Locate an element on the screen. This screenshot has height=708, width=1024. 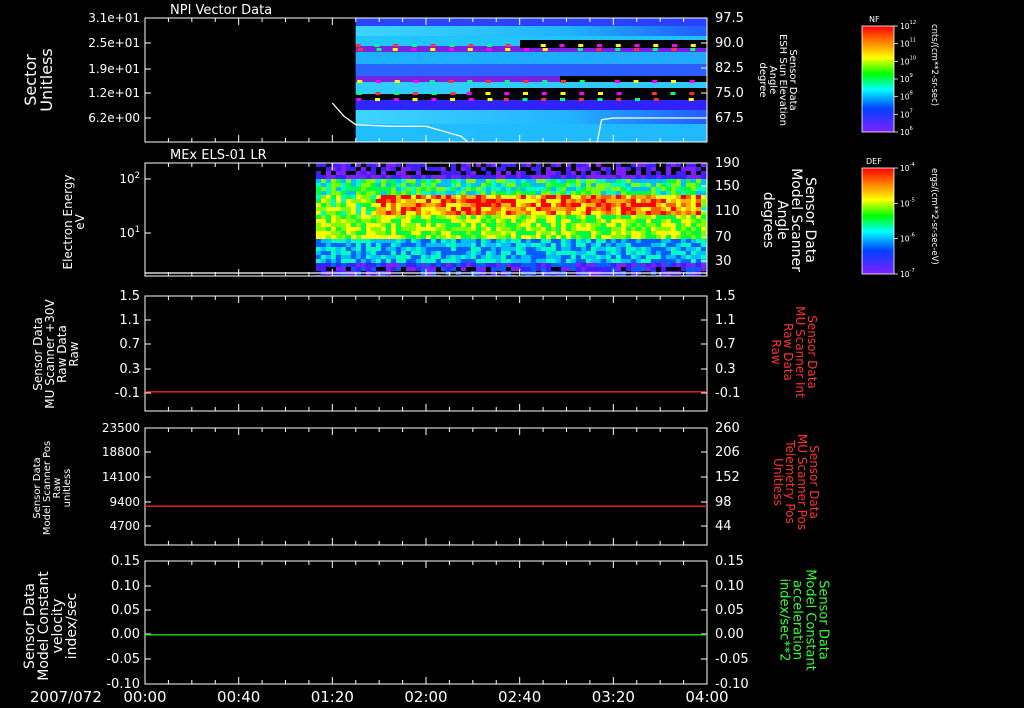
colorbar-tick-label: 10-6 is located at coordinates (907, 238).